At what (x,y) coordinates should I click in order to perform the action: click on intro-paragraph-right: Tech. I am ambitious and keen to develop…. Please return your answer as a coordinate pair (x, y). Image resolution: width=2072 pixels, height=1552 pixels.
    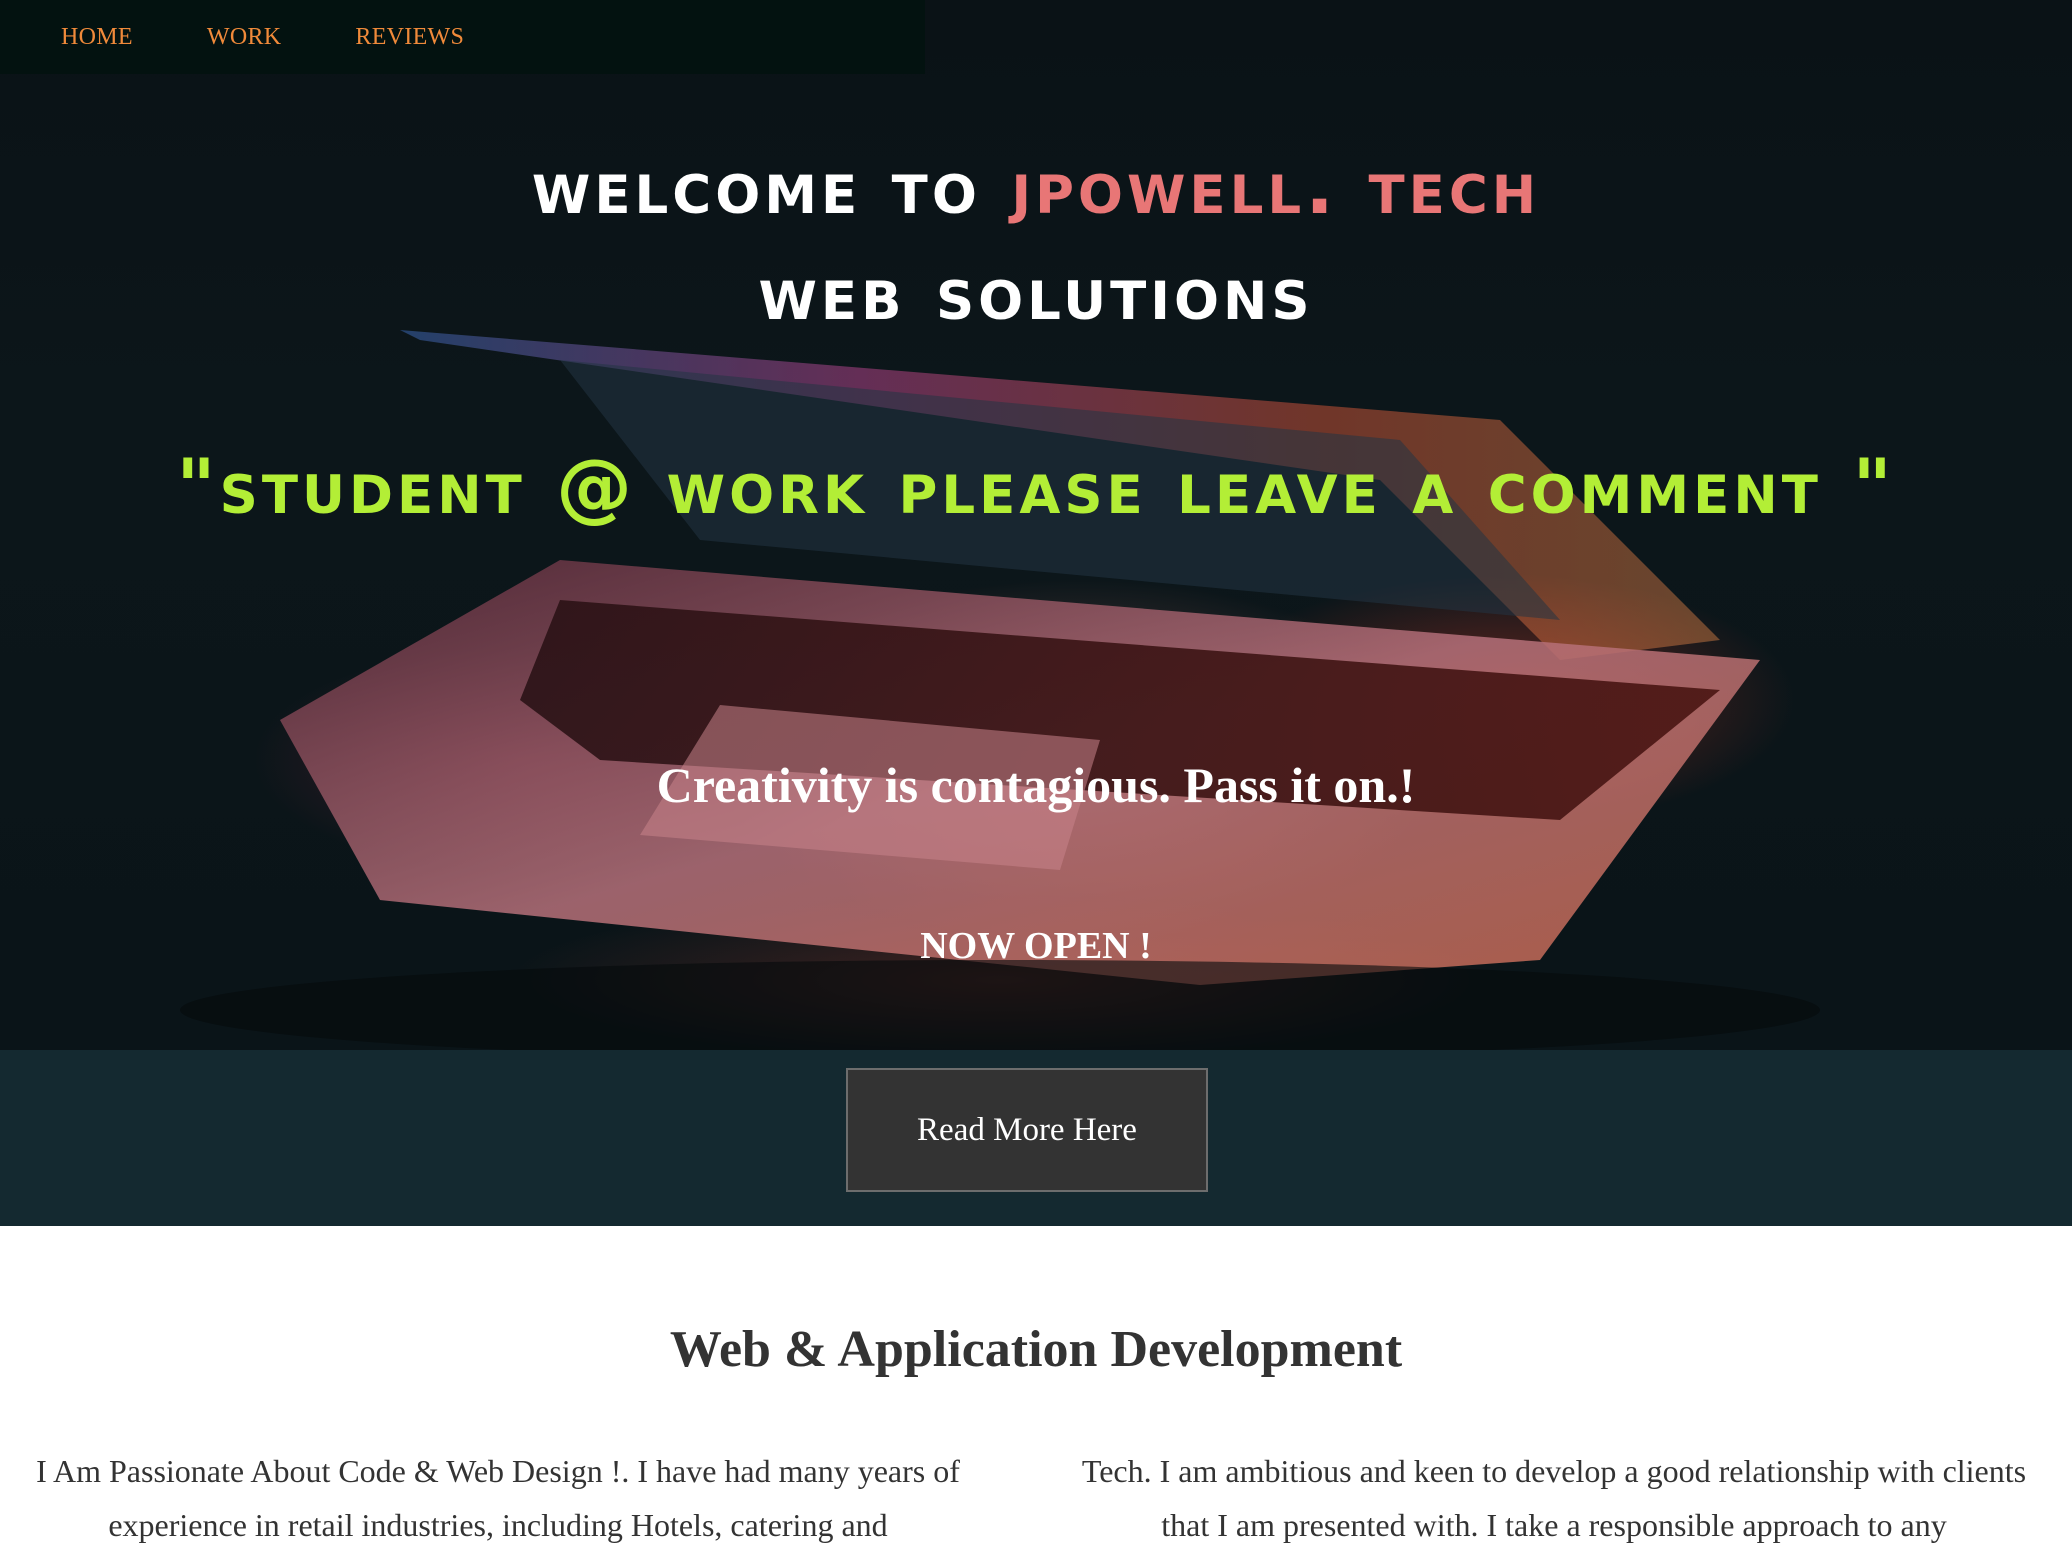
    Looking at the image, I should click on (1554, 1498).